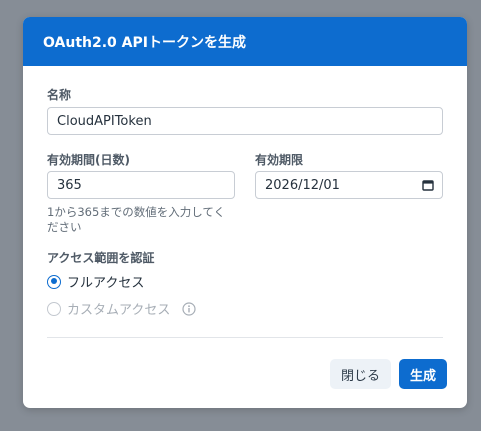 This screenshot has width=481, height=431. What do you see at coordinates (302, 185) in the screenshot?
I see `expiry-date-value: 2026/12/01` at bounding box center [302, 185].